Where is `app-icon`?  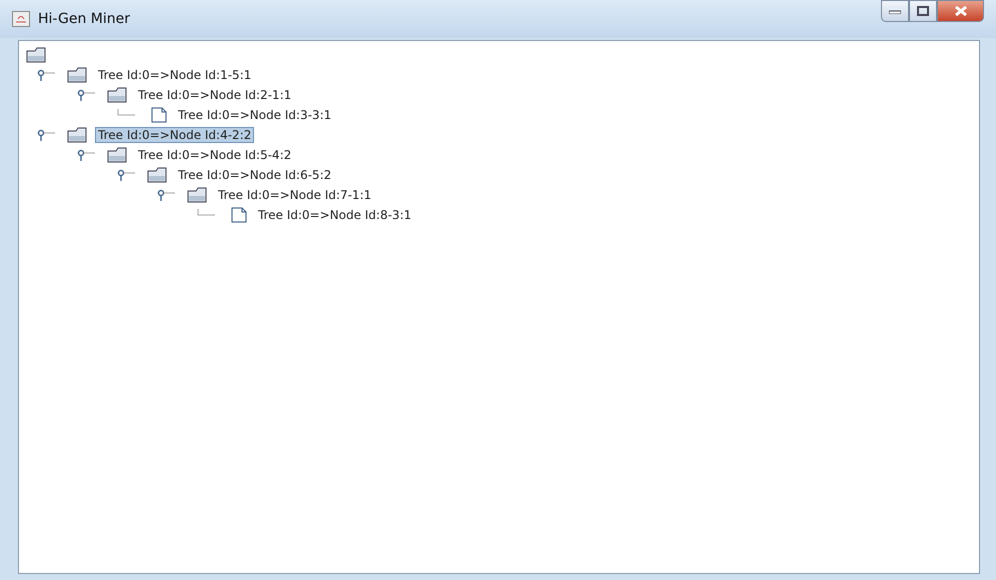
app-icon is located at coordinates (21, 19).